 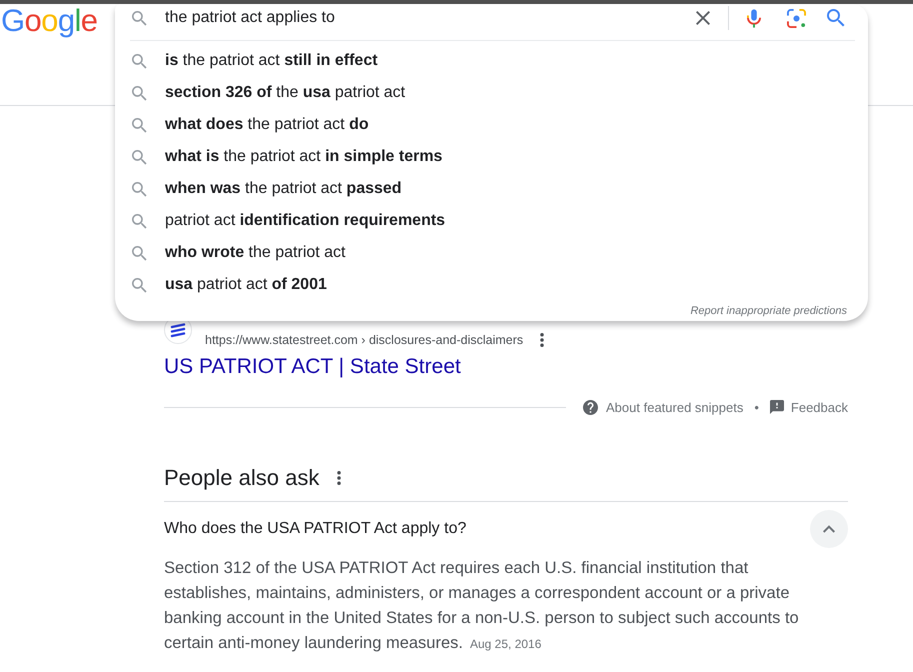 I want to click on about-snippets-link: About featured snippets, so click(x=663, y=407).